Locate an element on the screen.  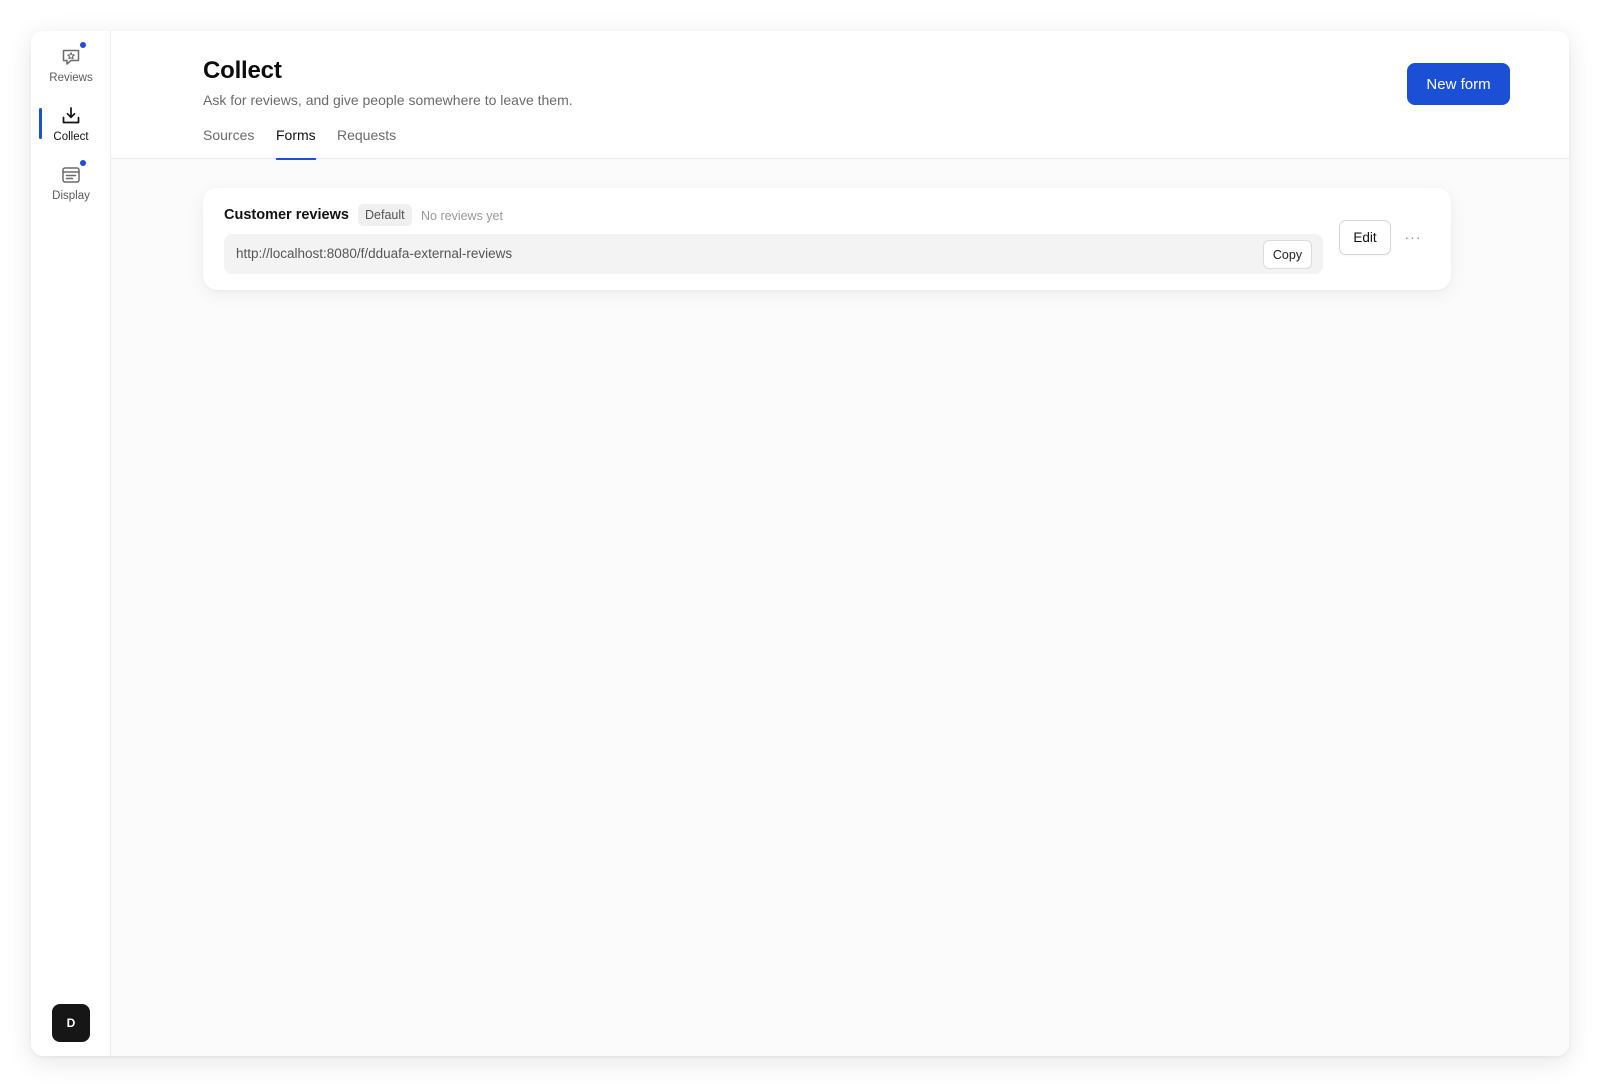
sidebar-item-display: Display is located at coordinates (71, 183).